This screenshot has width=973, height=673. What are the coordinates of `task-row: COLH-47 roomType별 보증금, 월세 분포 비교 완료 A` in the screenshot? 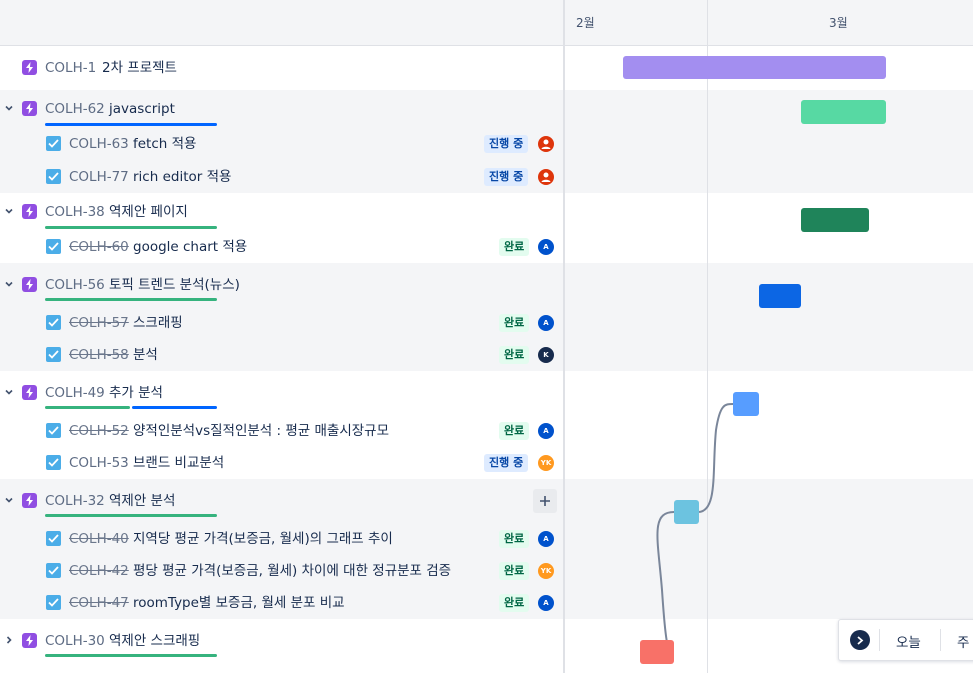 It's located at (486, 603).